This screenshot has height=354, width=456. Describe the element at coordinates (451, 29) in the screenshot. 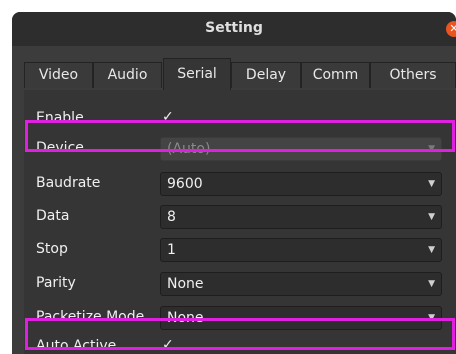

I see `close-icon: ✕` at that location.